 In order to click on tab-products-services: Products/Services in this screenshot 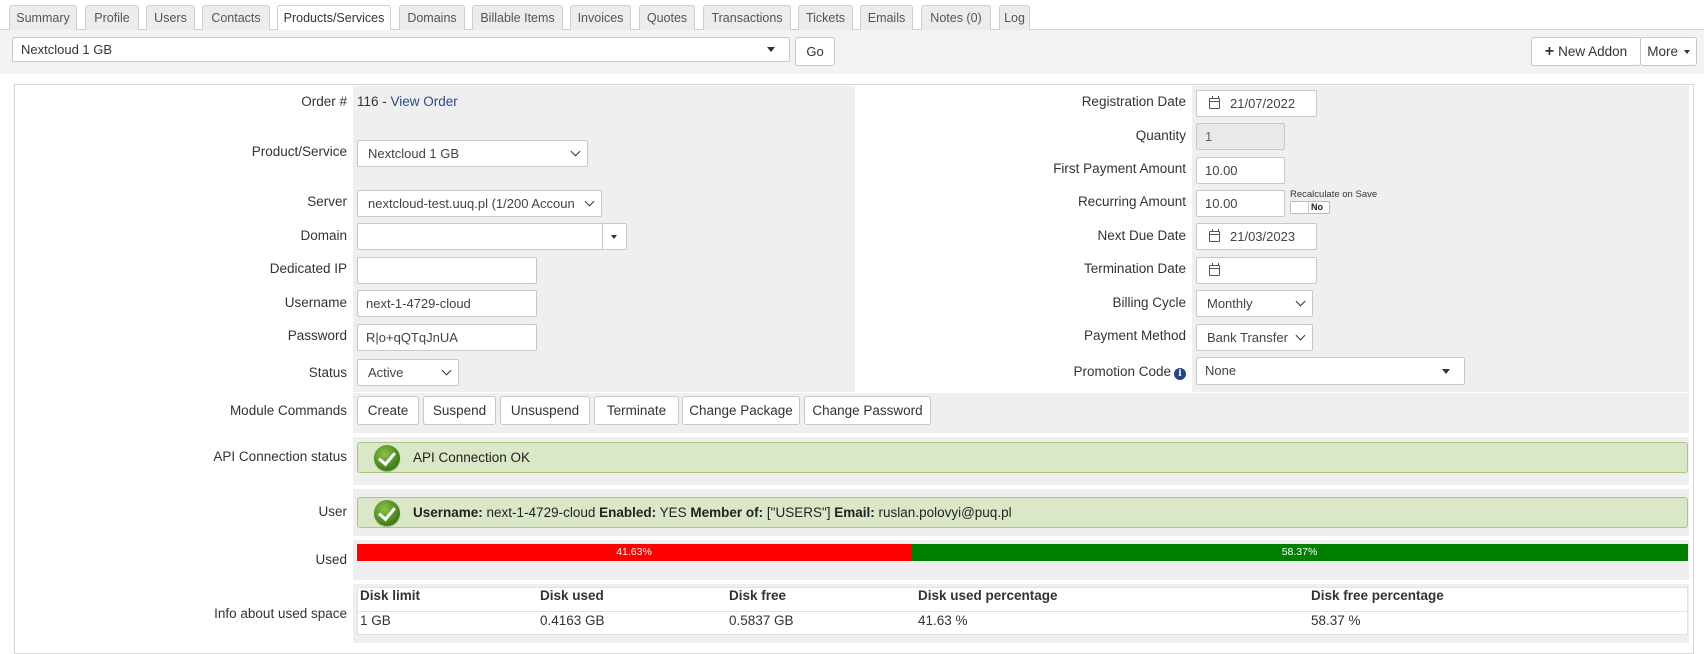, I will do `click(334, 18)`.